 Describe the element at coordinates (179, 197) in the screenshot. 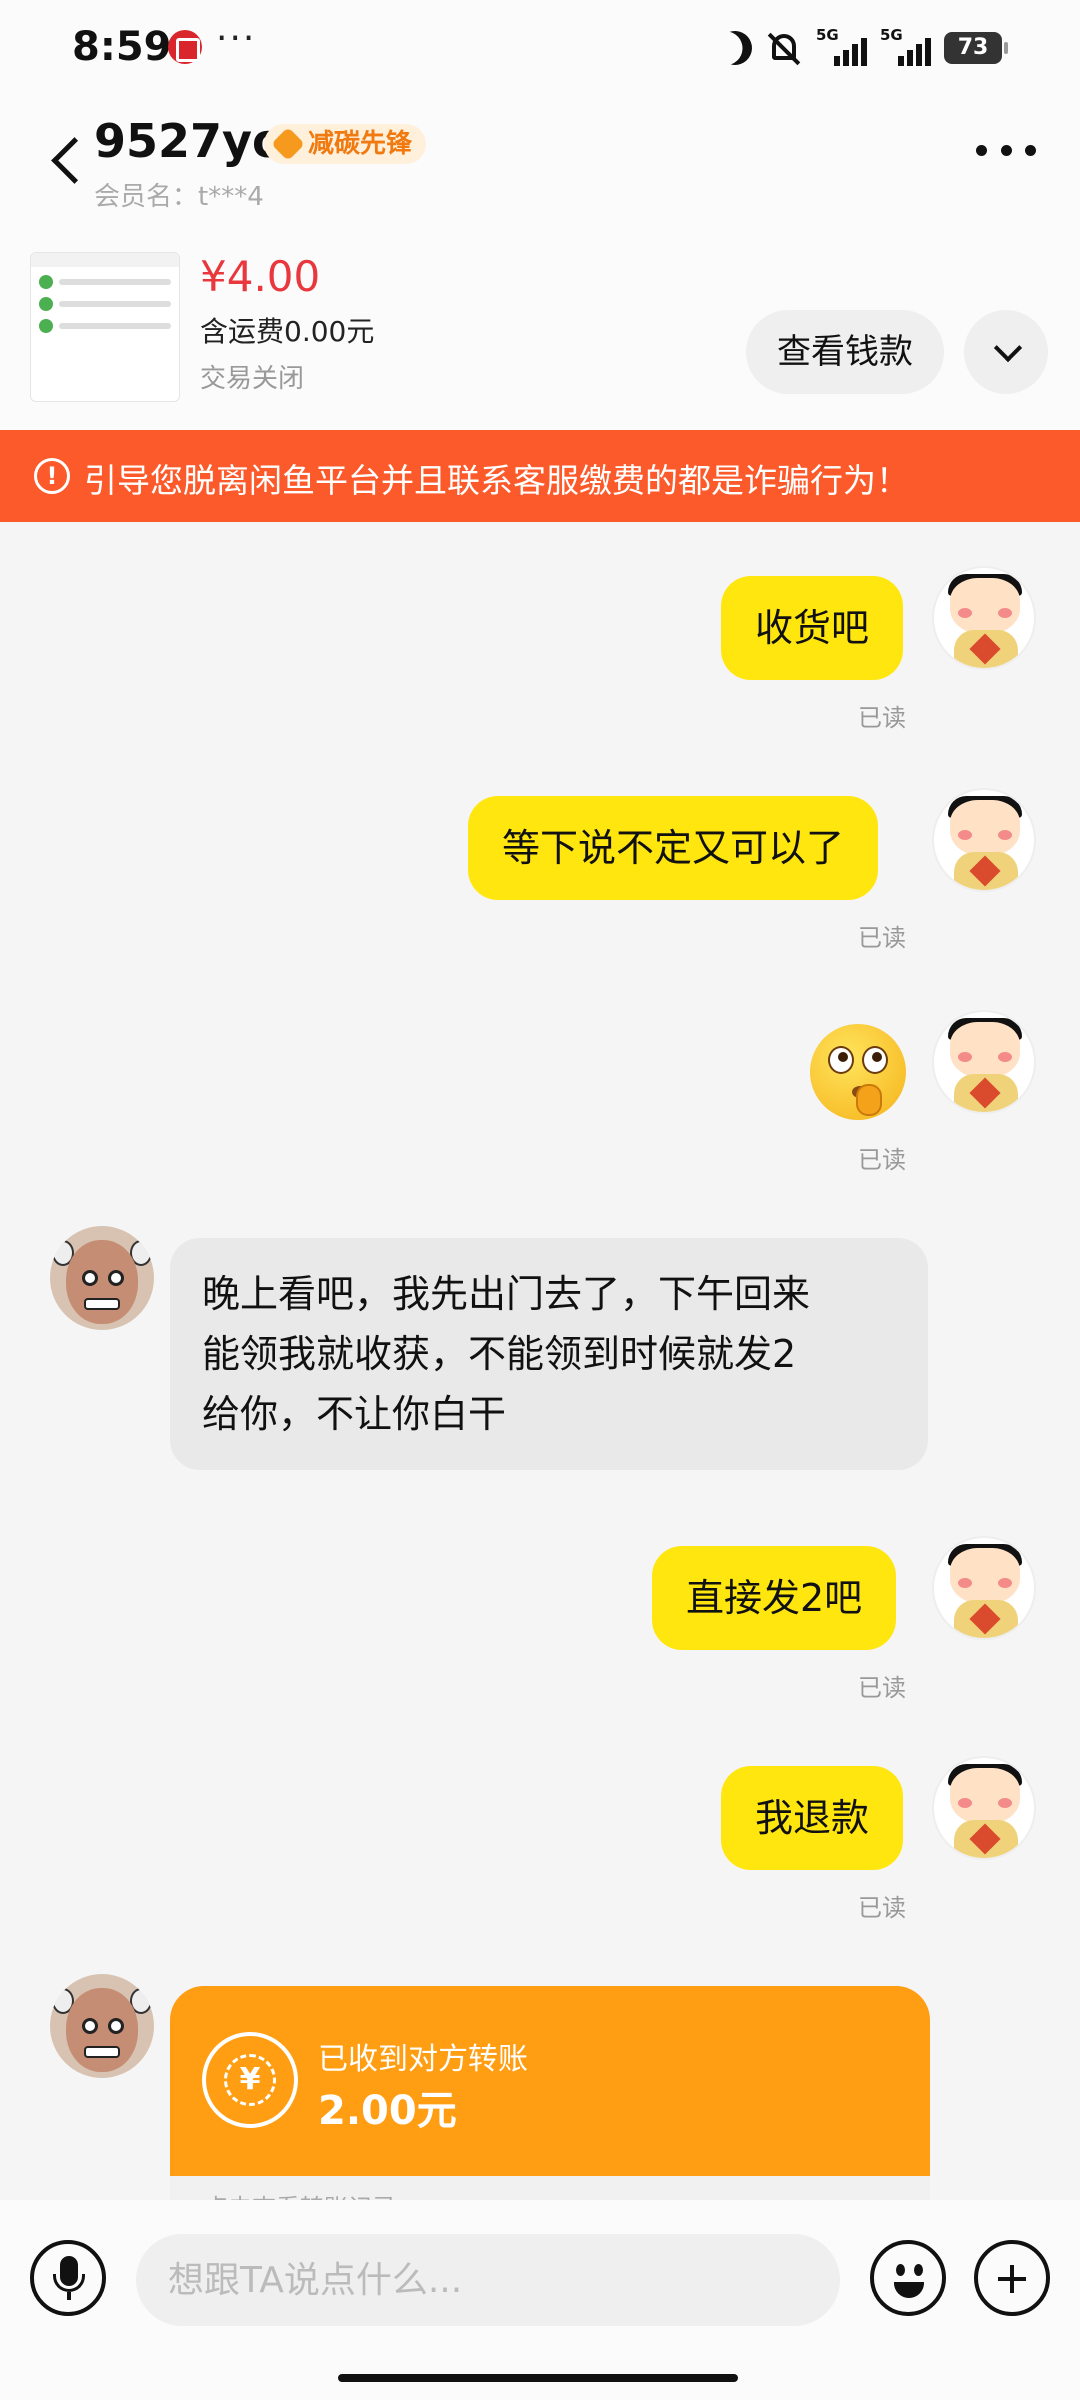

I see `member-name: 会员名：t***4` at that location.